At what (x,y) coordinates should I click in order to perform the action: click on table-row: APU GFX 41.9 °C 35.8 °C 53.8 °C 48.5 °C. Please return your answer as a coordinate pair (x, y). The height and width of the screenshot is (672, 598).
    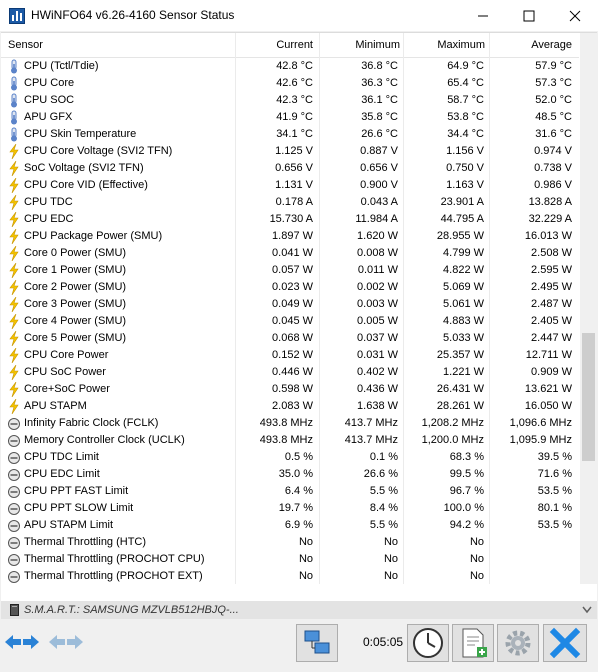
    Looking at the image, I should click on (290, 117).